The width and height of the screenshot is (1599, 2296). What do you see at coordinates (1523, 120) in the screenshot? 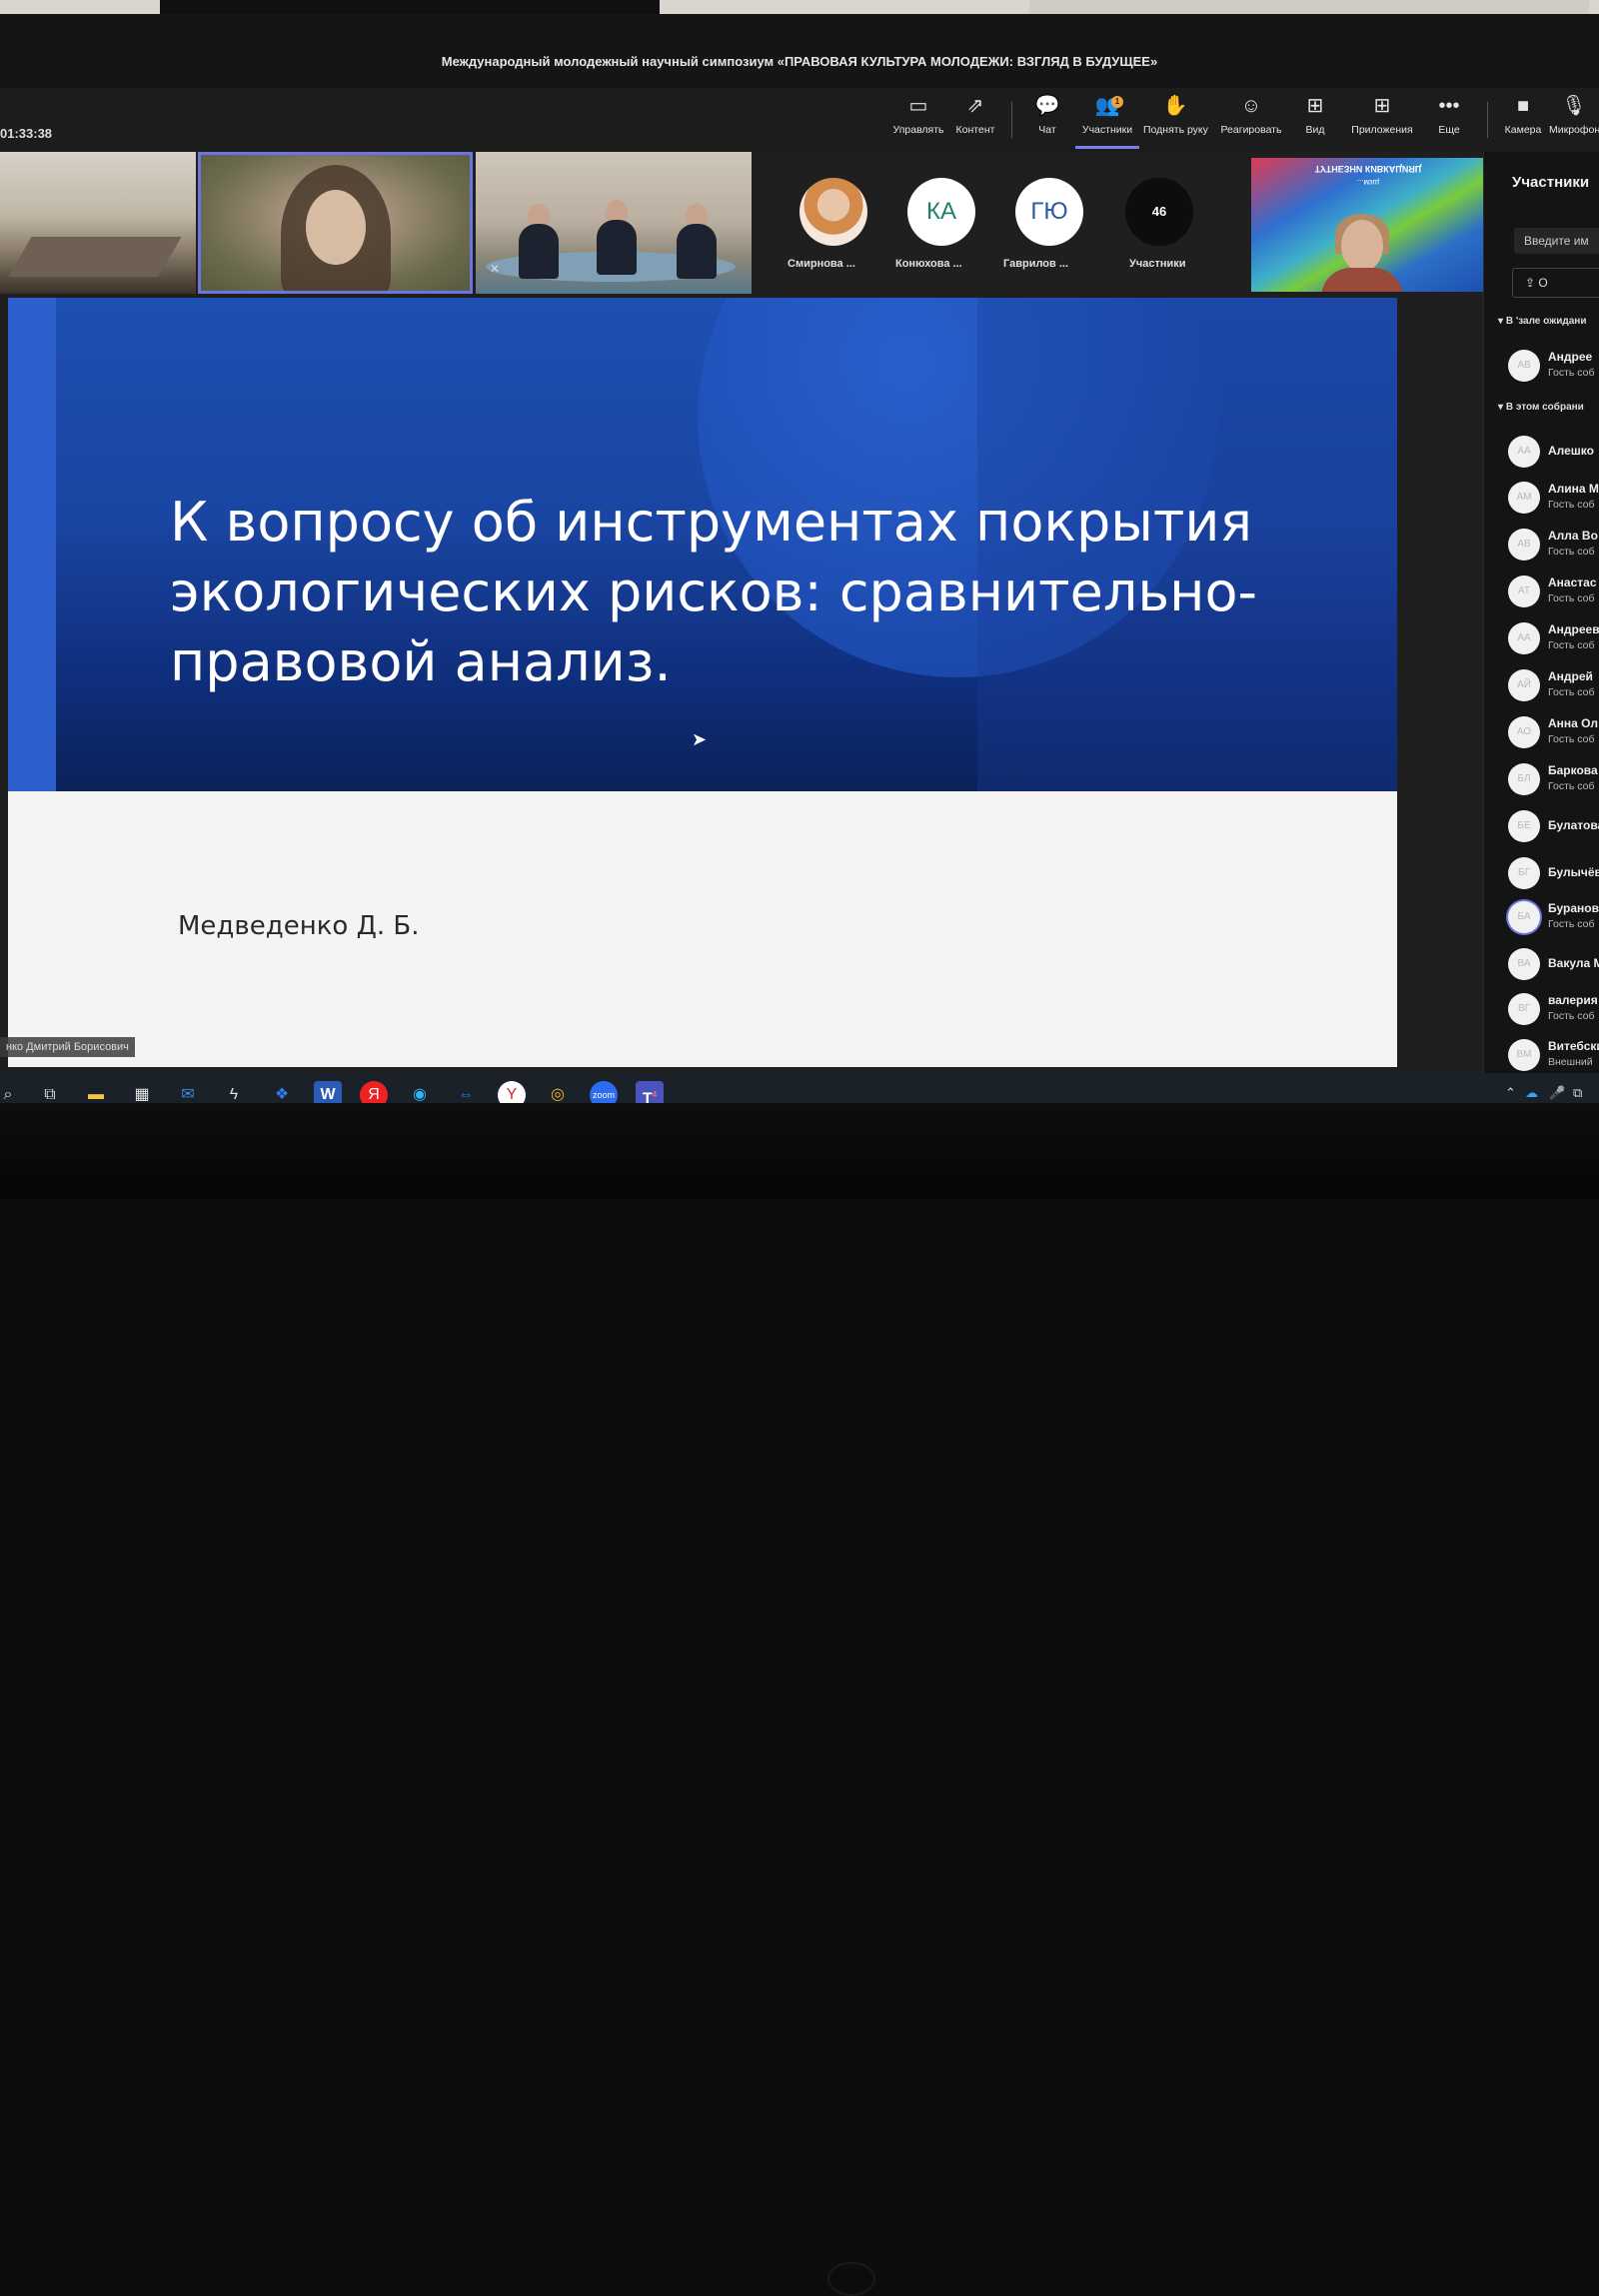
I see `camera-button: ■ Камера` at bounding box center [1523, 120].